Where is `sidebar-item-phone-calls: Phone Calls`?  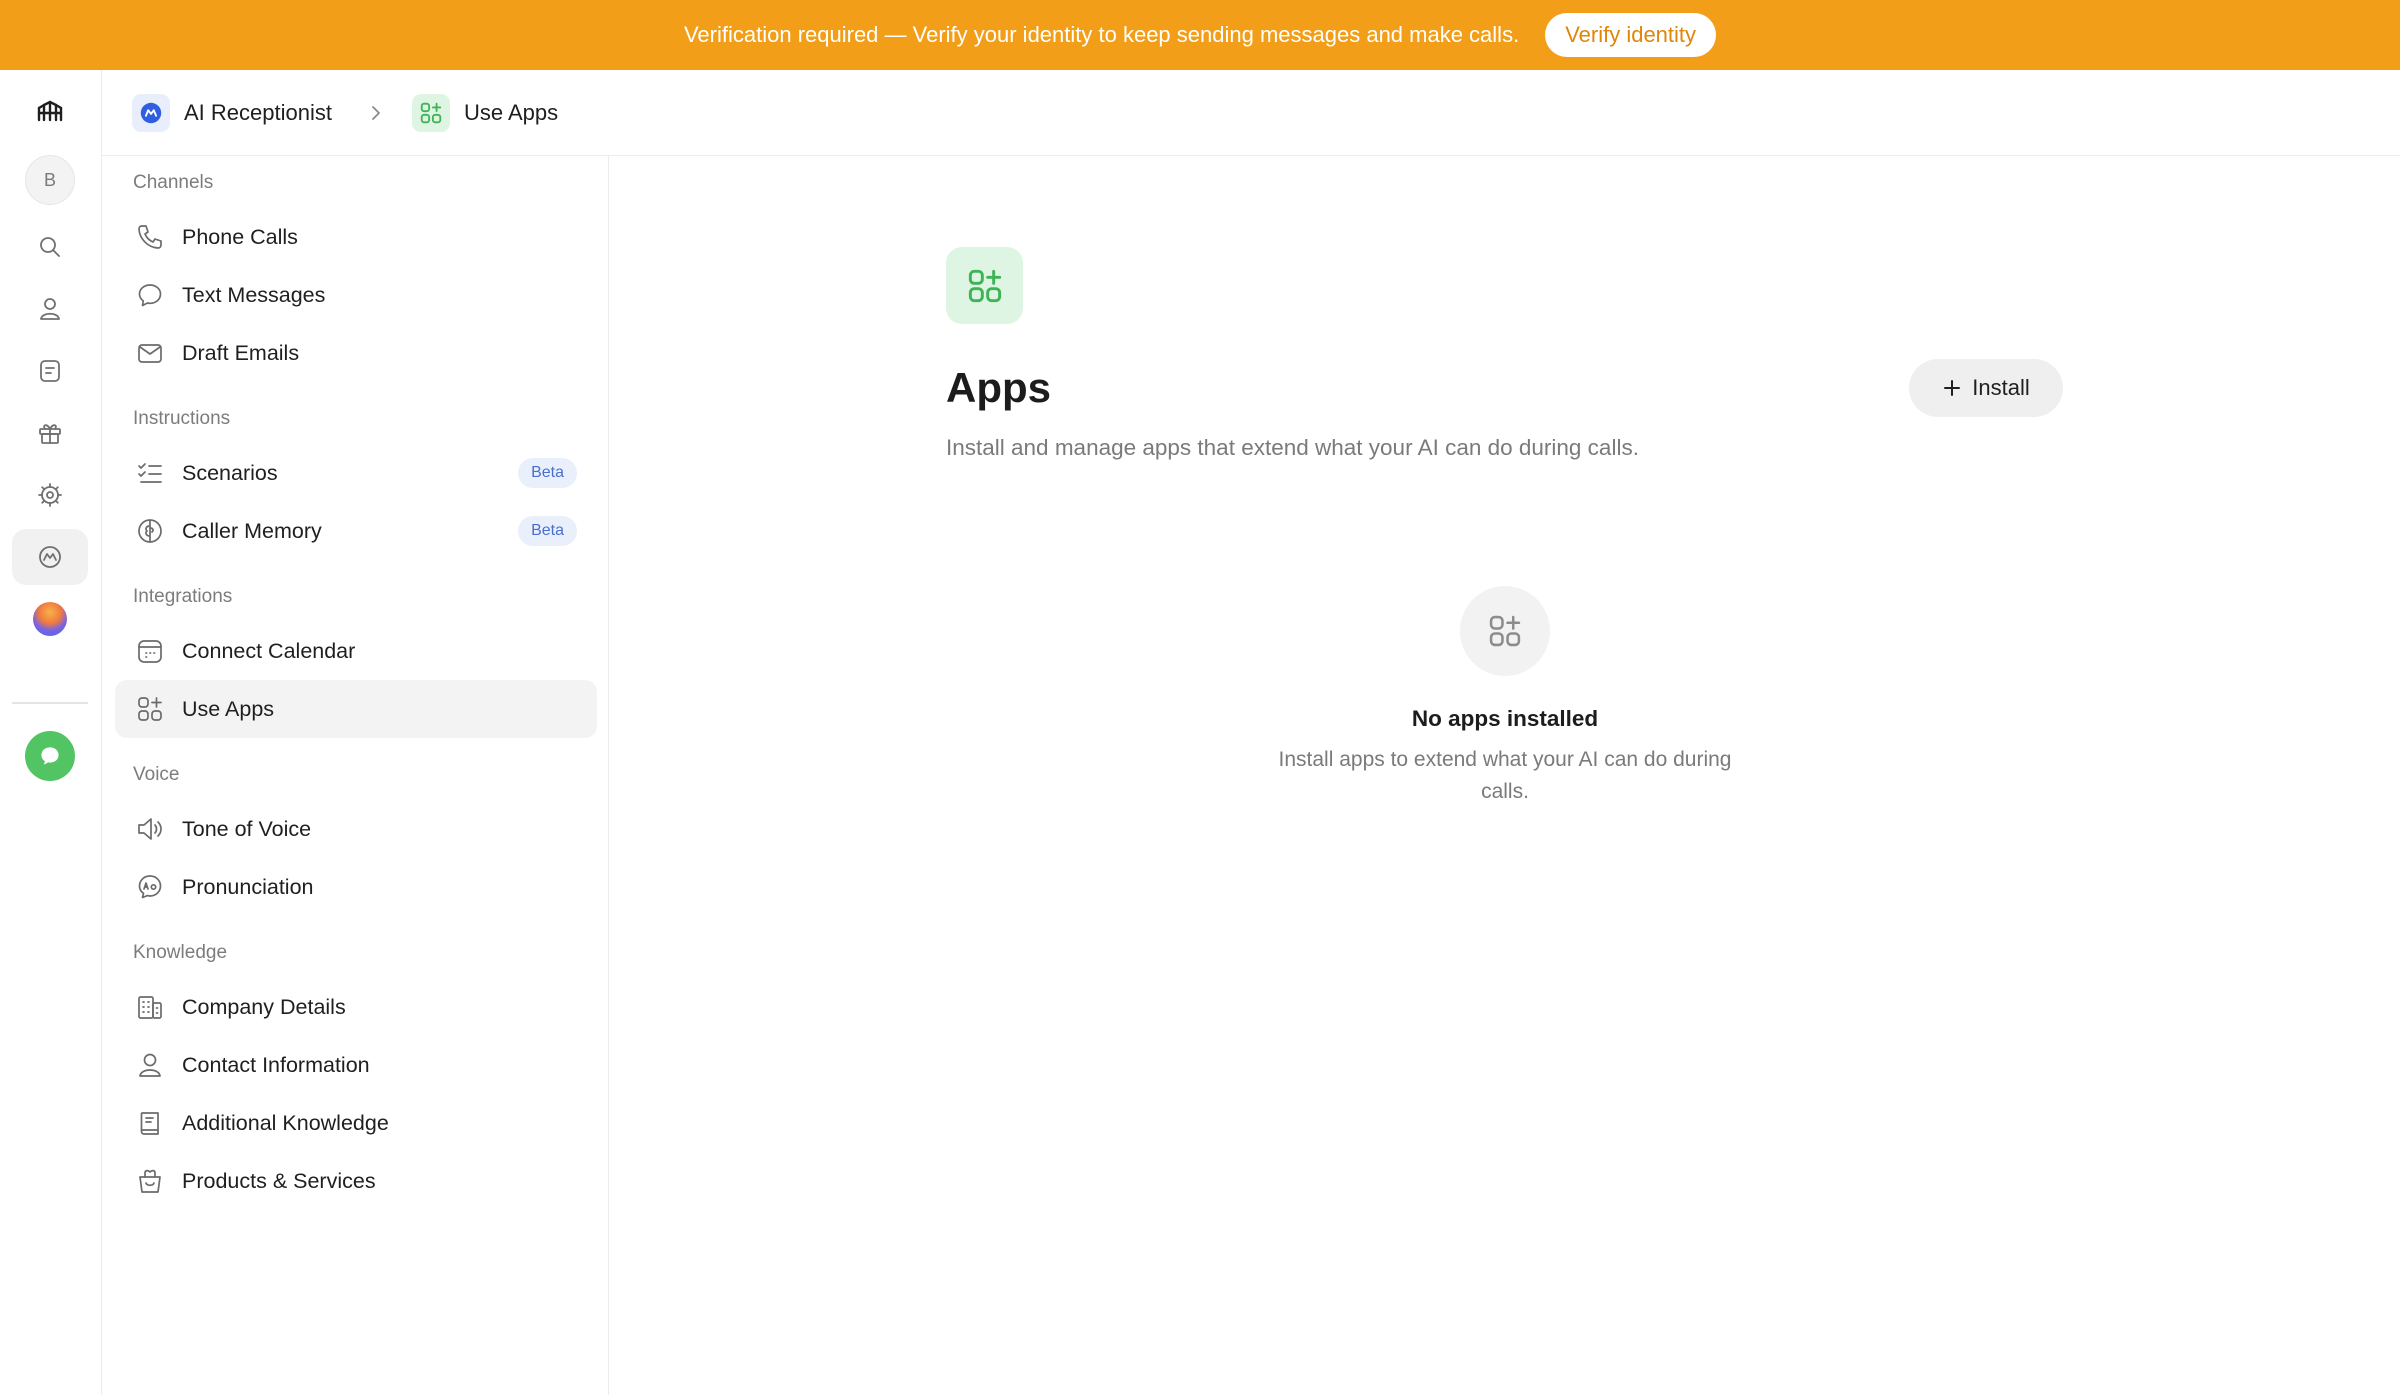
sidebar-item-phone-calls: Phone Calls is located at coordinates (356, 237).